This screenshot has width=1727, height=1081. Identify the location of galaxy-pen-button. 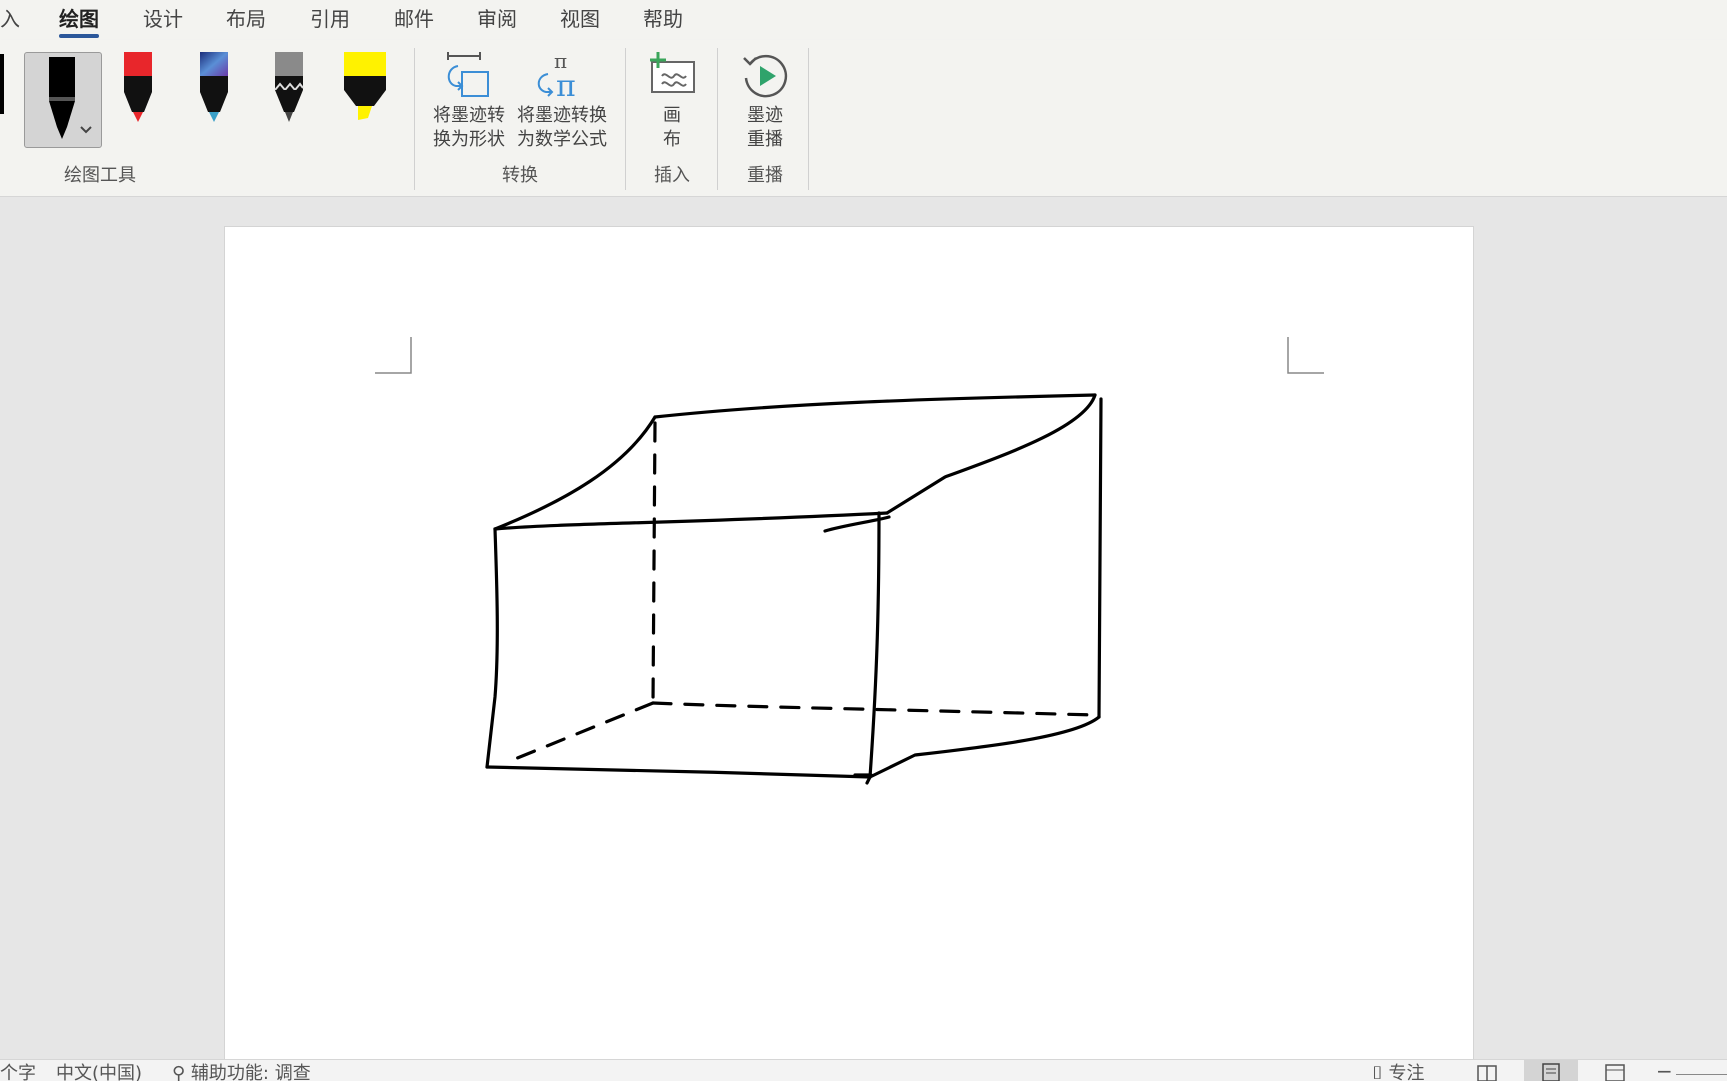
(214, 88).